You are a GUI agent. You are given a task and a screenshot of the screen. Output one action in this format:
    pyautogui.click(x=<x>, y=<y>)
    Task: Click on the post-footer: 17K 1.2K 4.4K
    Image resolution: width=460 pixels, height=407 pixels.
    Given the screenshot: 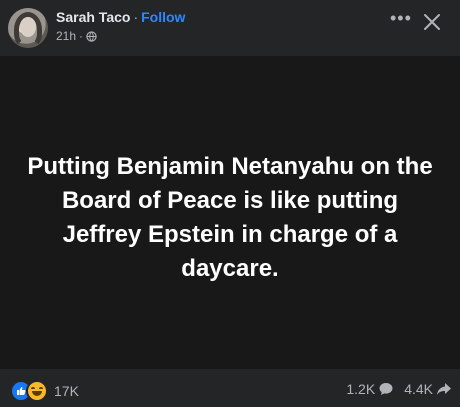 What is the action you would take?
    pyautogui.click(x=230, y=388)
    